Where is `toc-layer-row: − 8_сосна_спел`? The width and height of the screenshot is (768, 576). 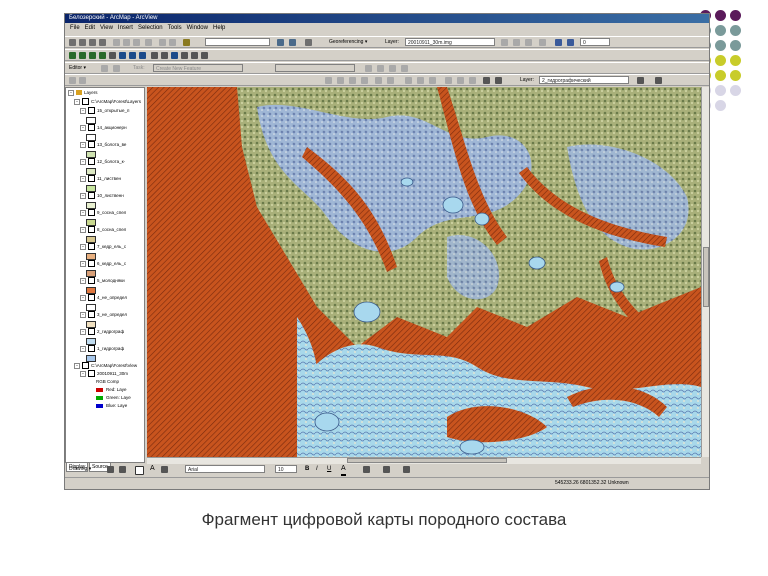
toc-layer-row: − 8_сосна_спел is located at coordinates (103, 230).